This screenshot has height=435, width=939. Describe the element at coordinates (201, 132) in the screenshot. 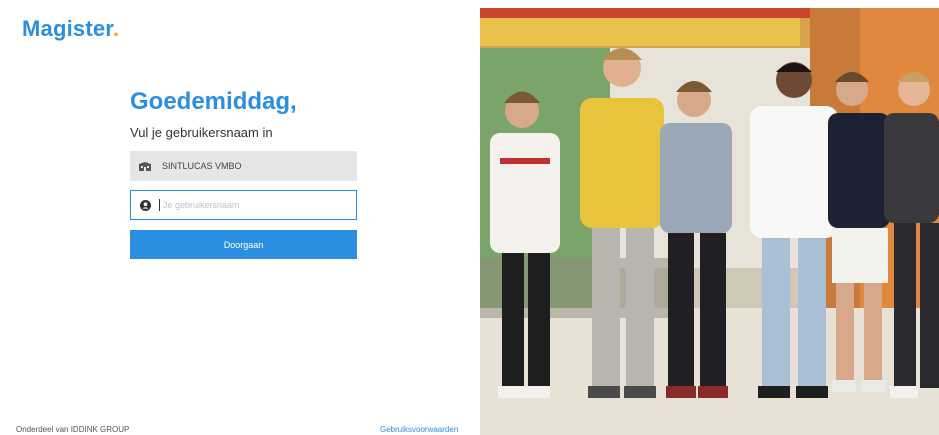

I see `username-instruction: Vul je gebruikersnaam in` at that location.